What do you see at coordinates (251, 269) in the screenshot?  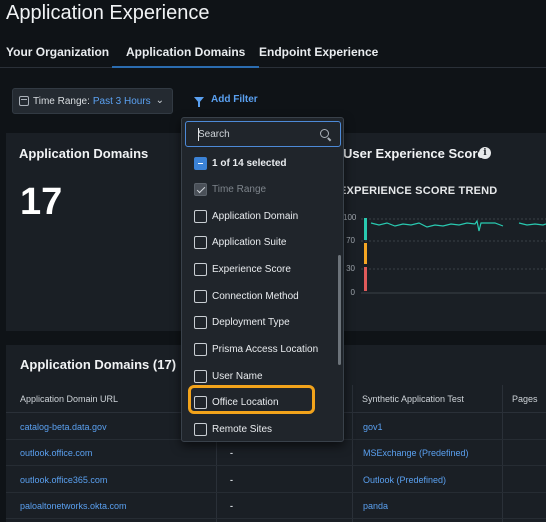 I see `filter-option-label: Experience Score` at bounding box center [251, 269].